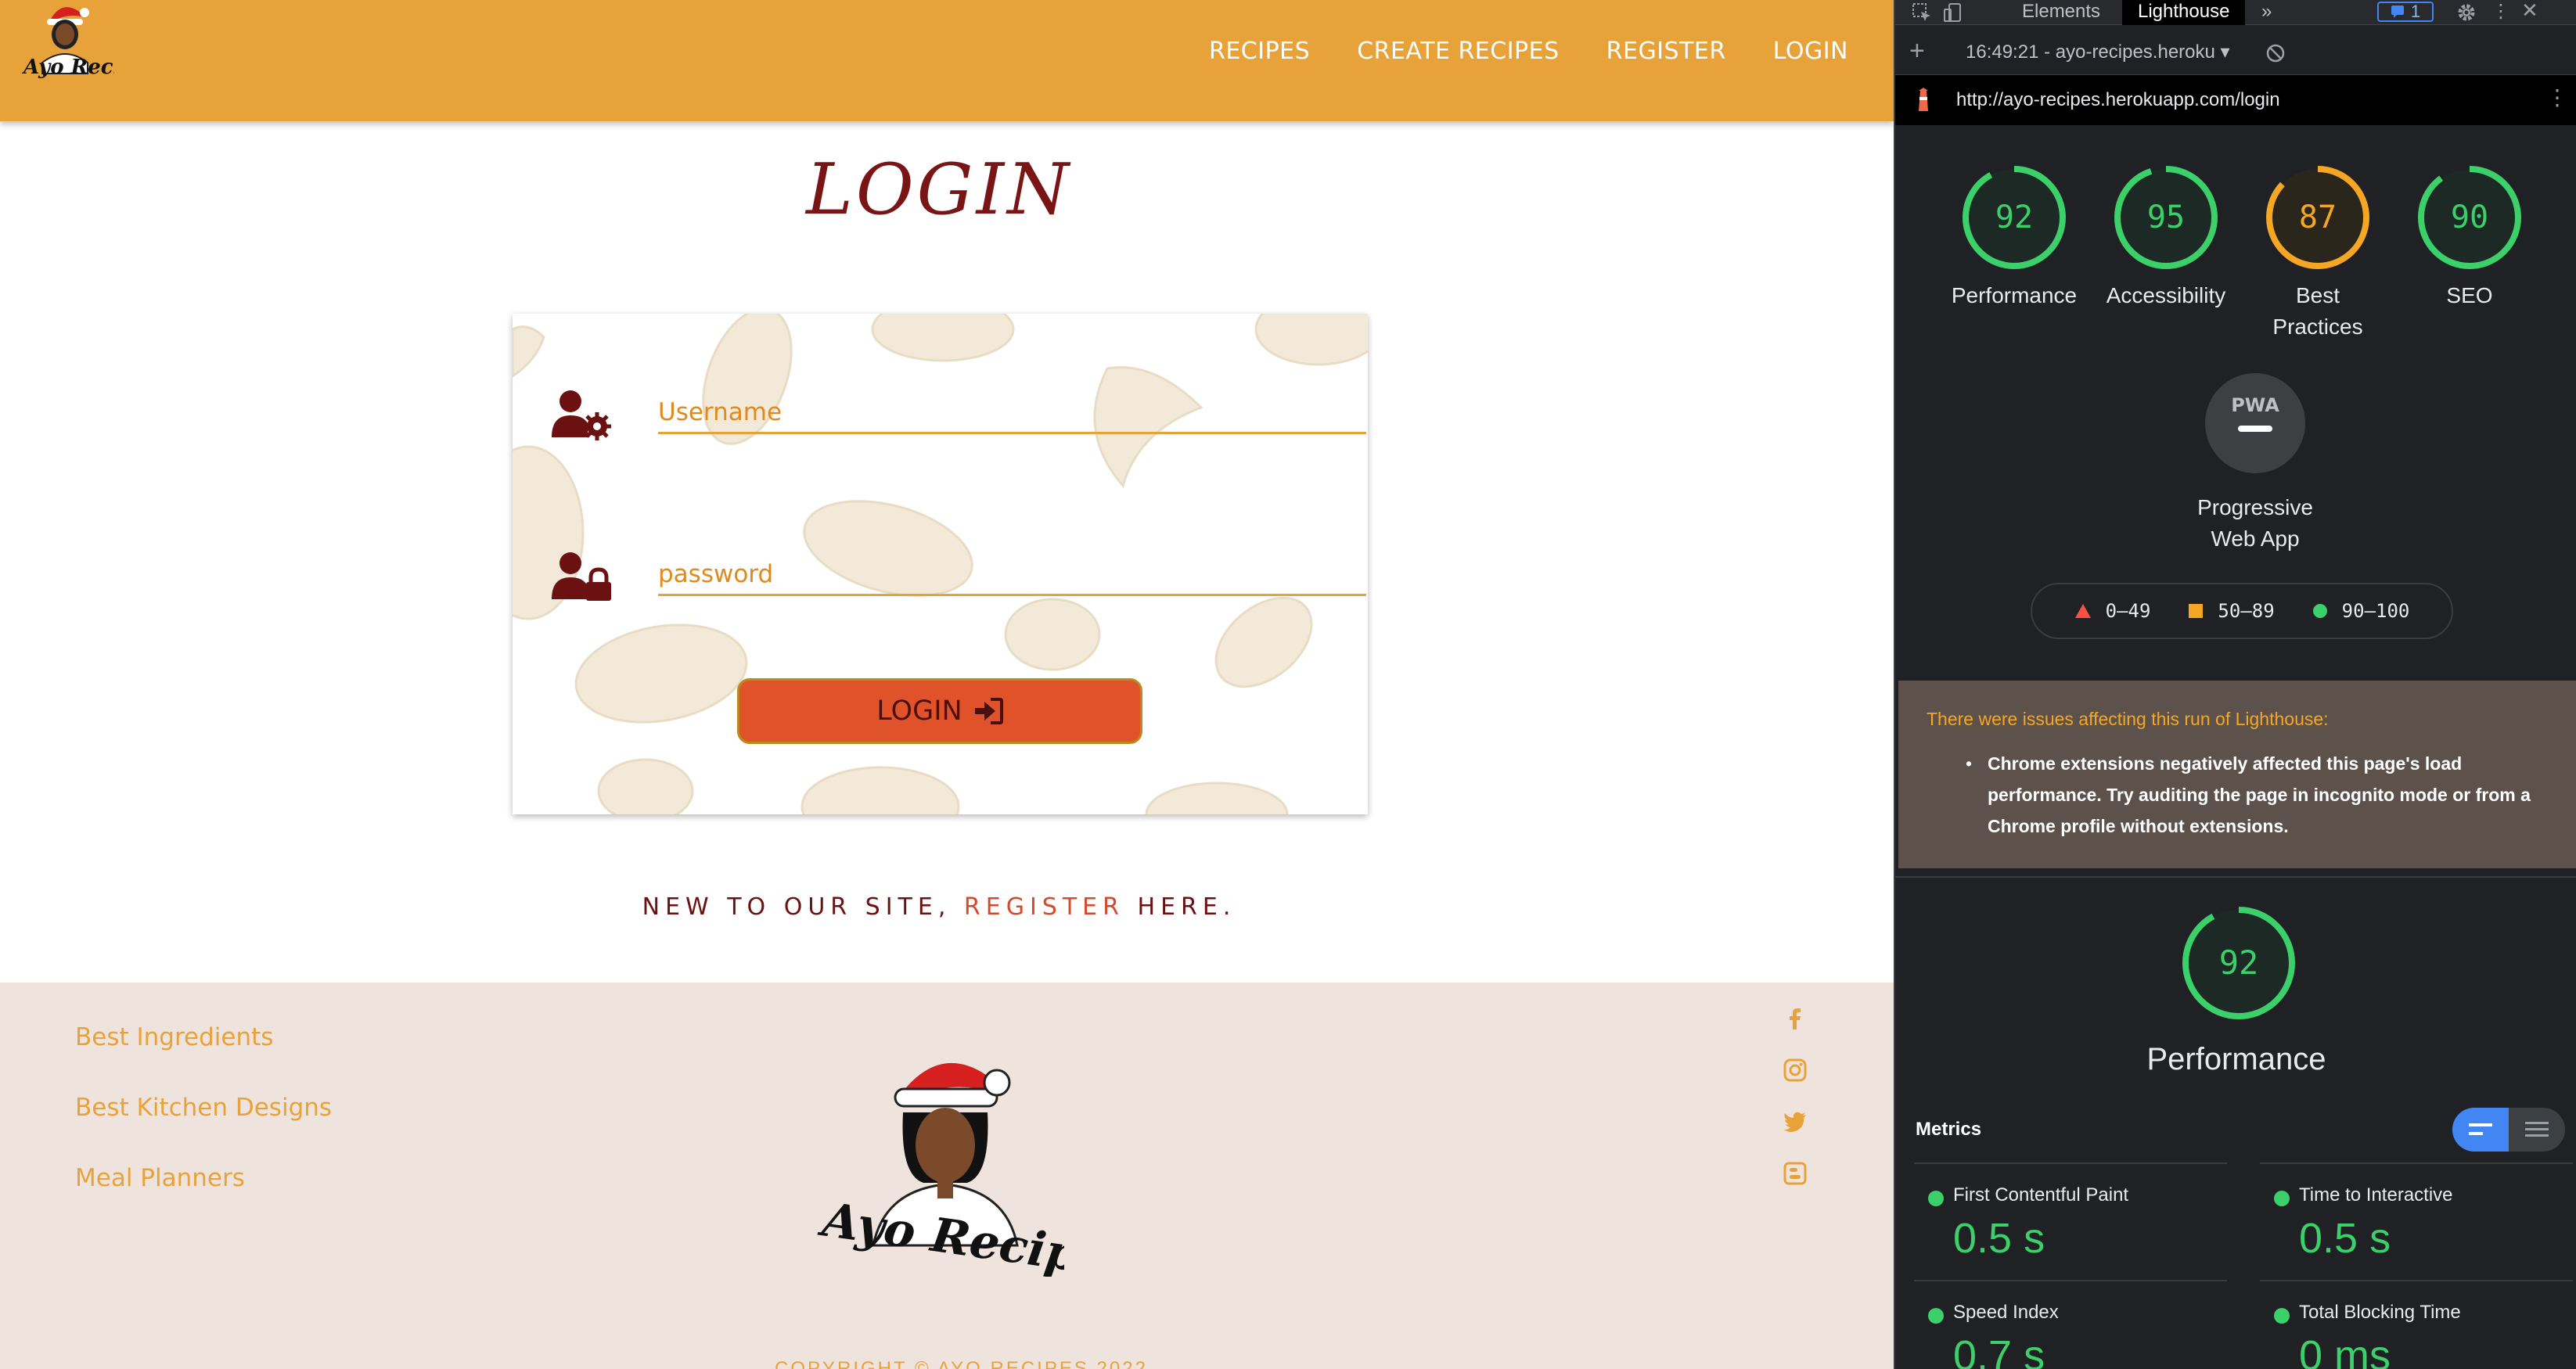  What do you see at coordinates (939, 907) in the screenshot?
I see `register-prompt: NEW TO OUR SITE, REGISTER HERE.` at bounding box center [939, 907].